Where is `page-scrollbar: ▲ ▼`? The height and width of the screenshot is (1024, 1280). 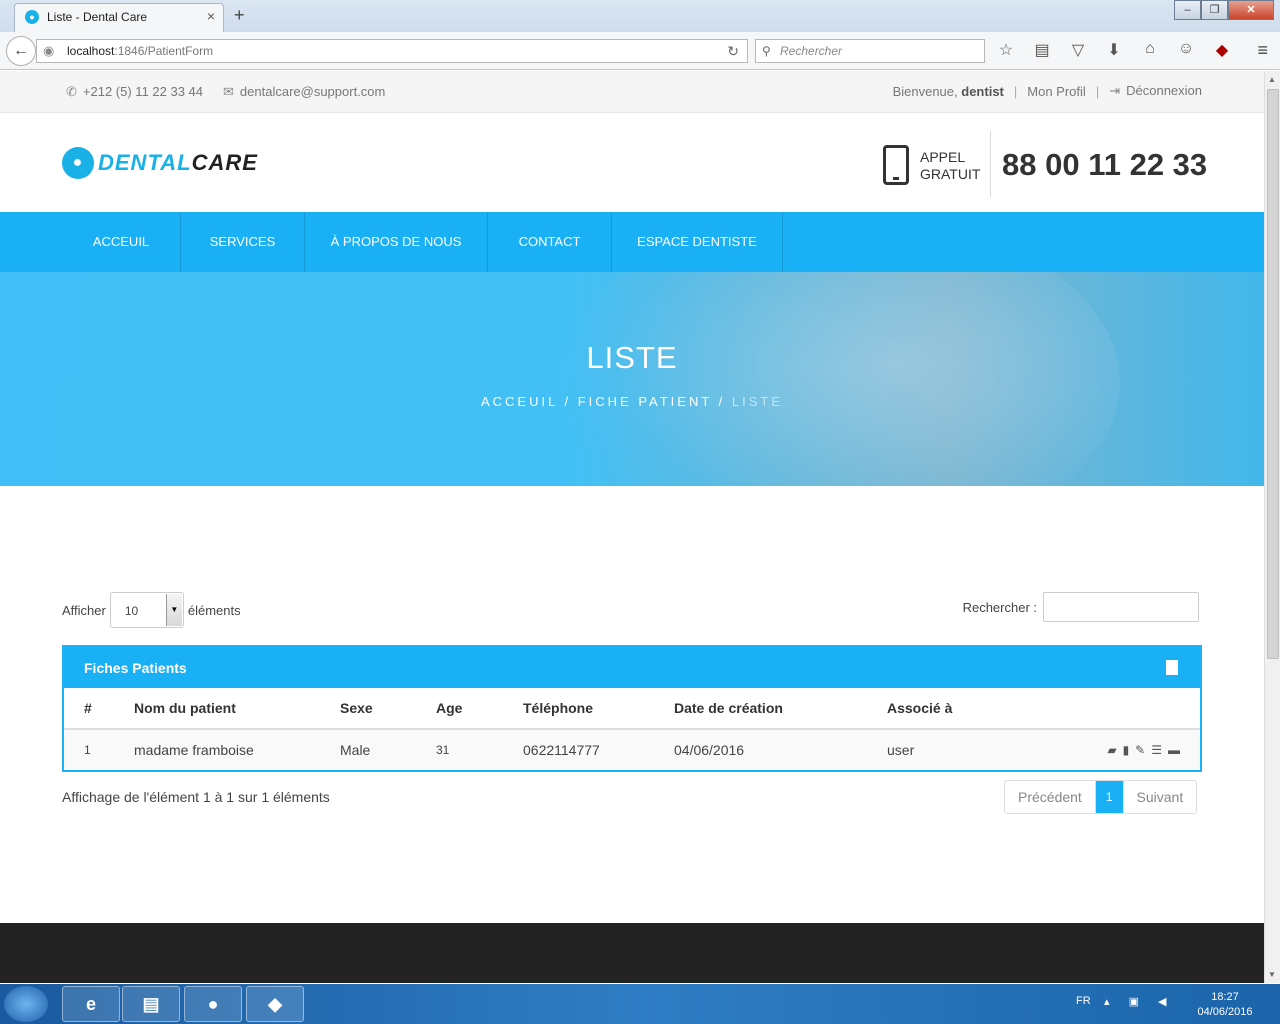 page-scrollbar: ▲ ▼ is located at coordinates (1272, 527).